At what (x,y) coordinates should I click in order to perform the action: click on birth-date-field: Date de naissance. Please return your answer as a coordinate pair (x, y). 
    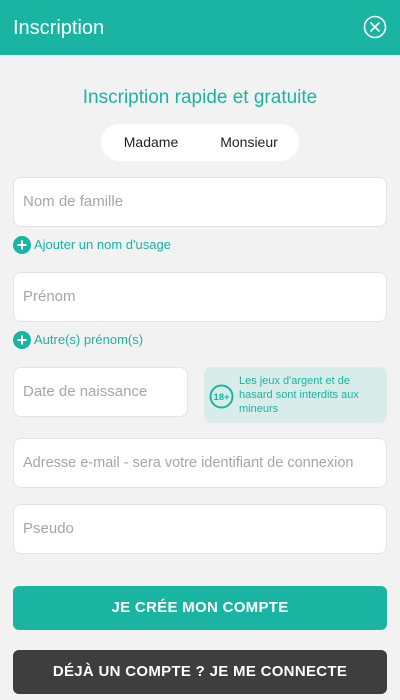
    Looking at the image, I should click on (100, 392).